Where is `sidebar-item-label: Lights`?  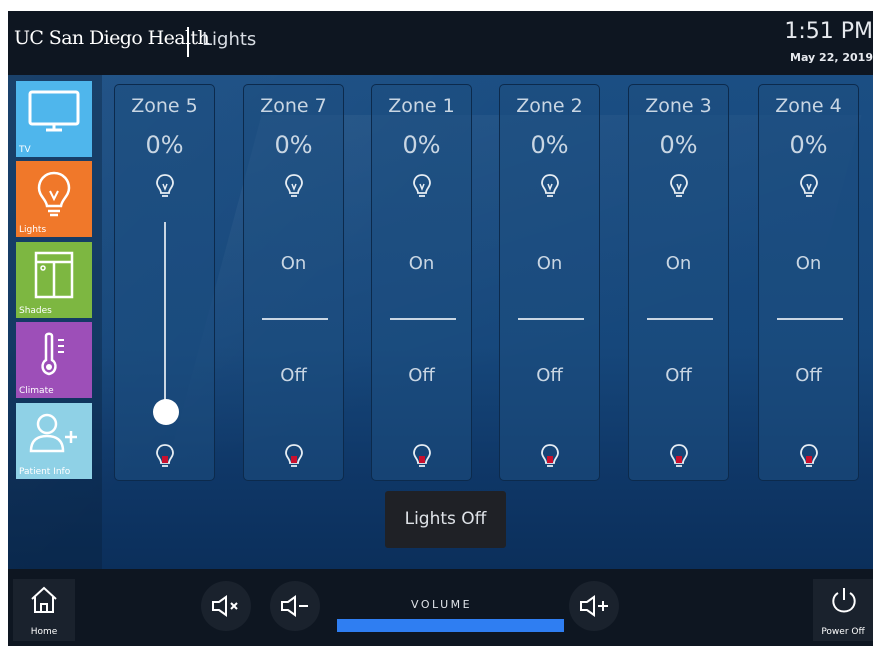
sidebar-item-label: Lights is located at coordinates (33, 230).